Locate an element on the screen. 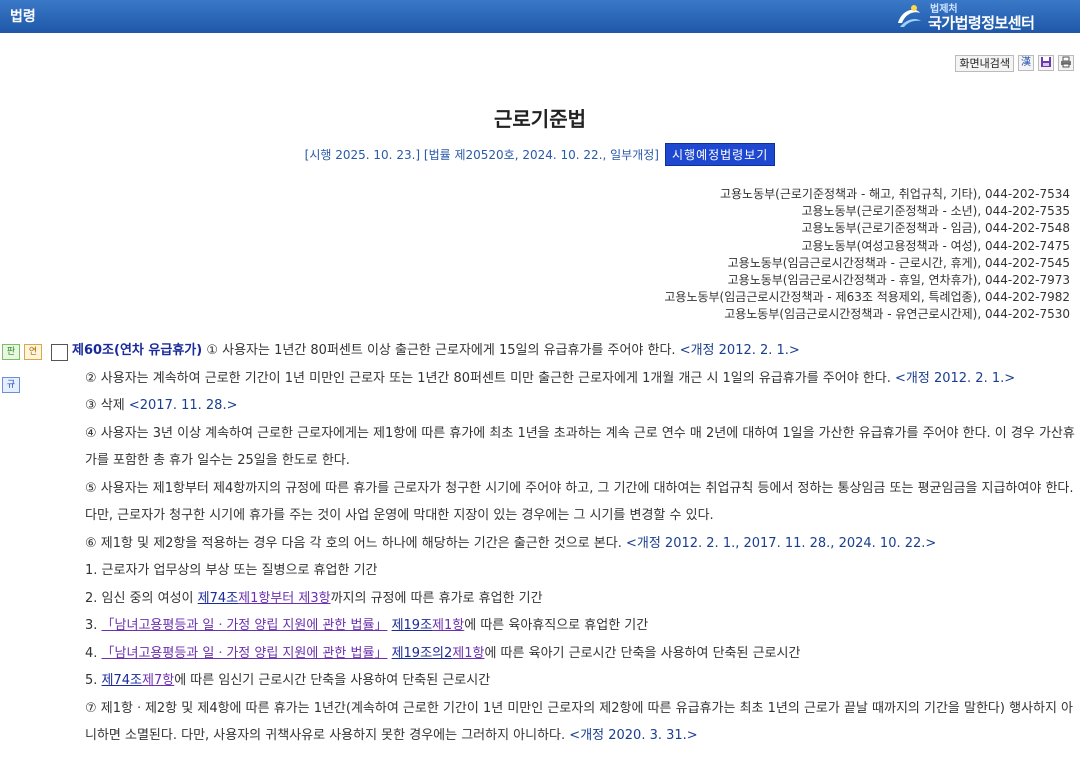  item-text: 5. is located at coordinates (93, 680).